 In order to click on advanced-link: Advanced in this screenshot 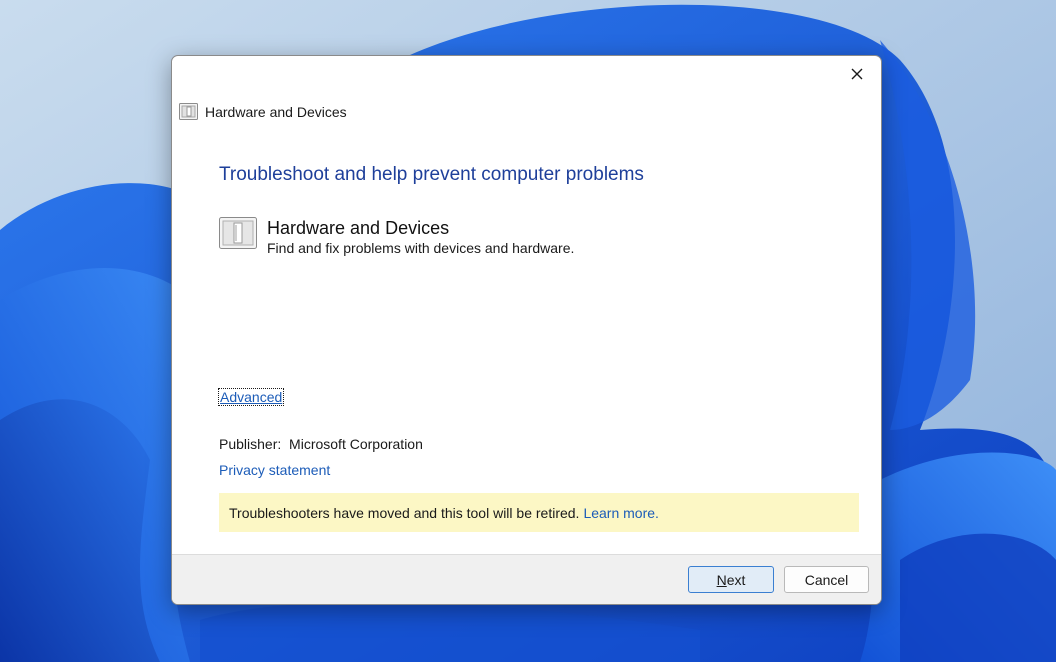, I will do `click(251, 397)`.